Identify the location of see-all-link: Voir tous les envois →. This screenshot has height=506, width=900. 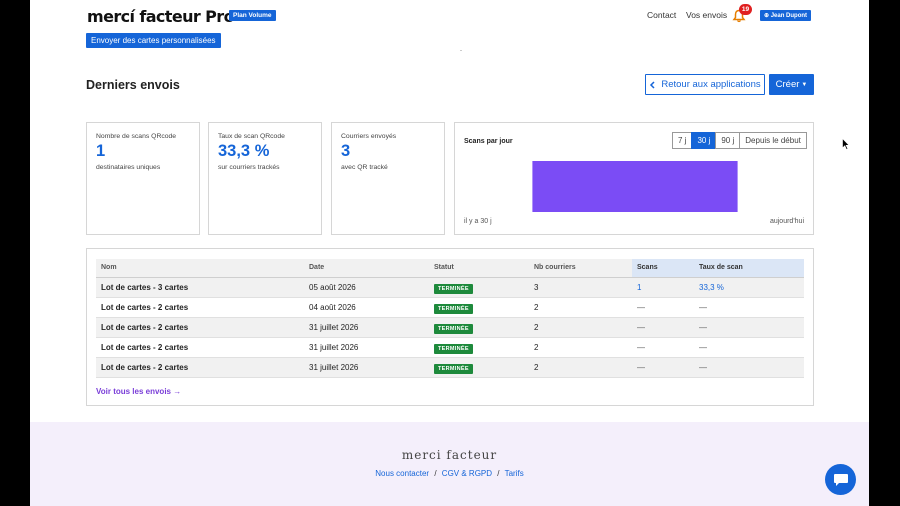
(138, 391).